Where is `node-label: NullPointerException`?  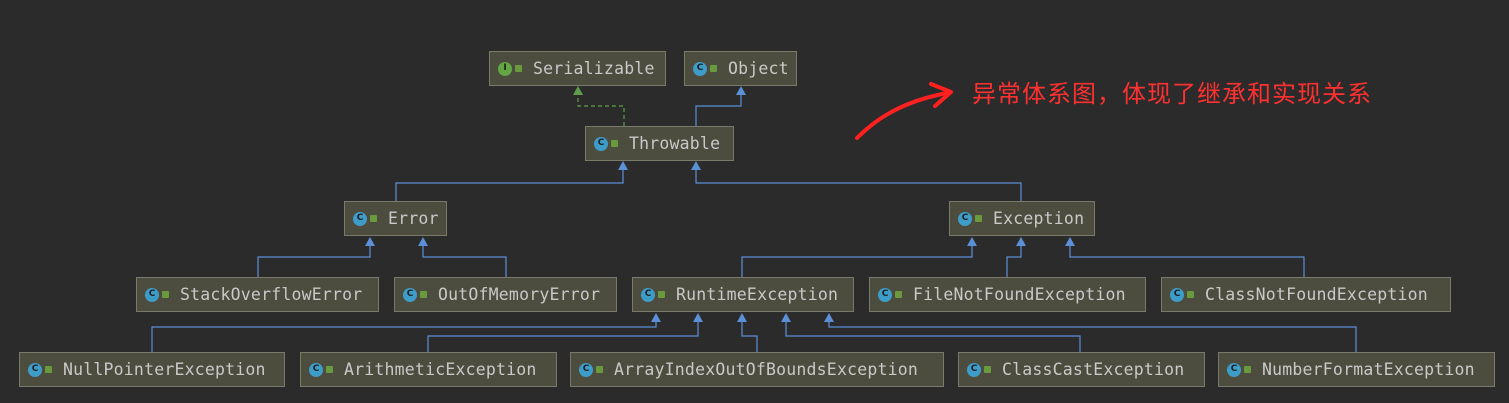
node-label: NullPointerException is located at coordinates (164, 369).